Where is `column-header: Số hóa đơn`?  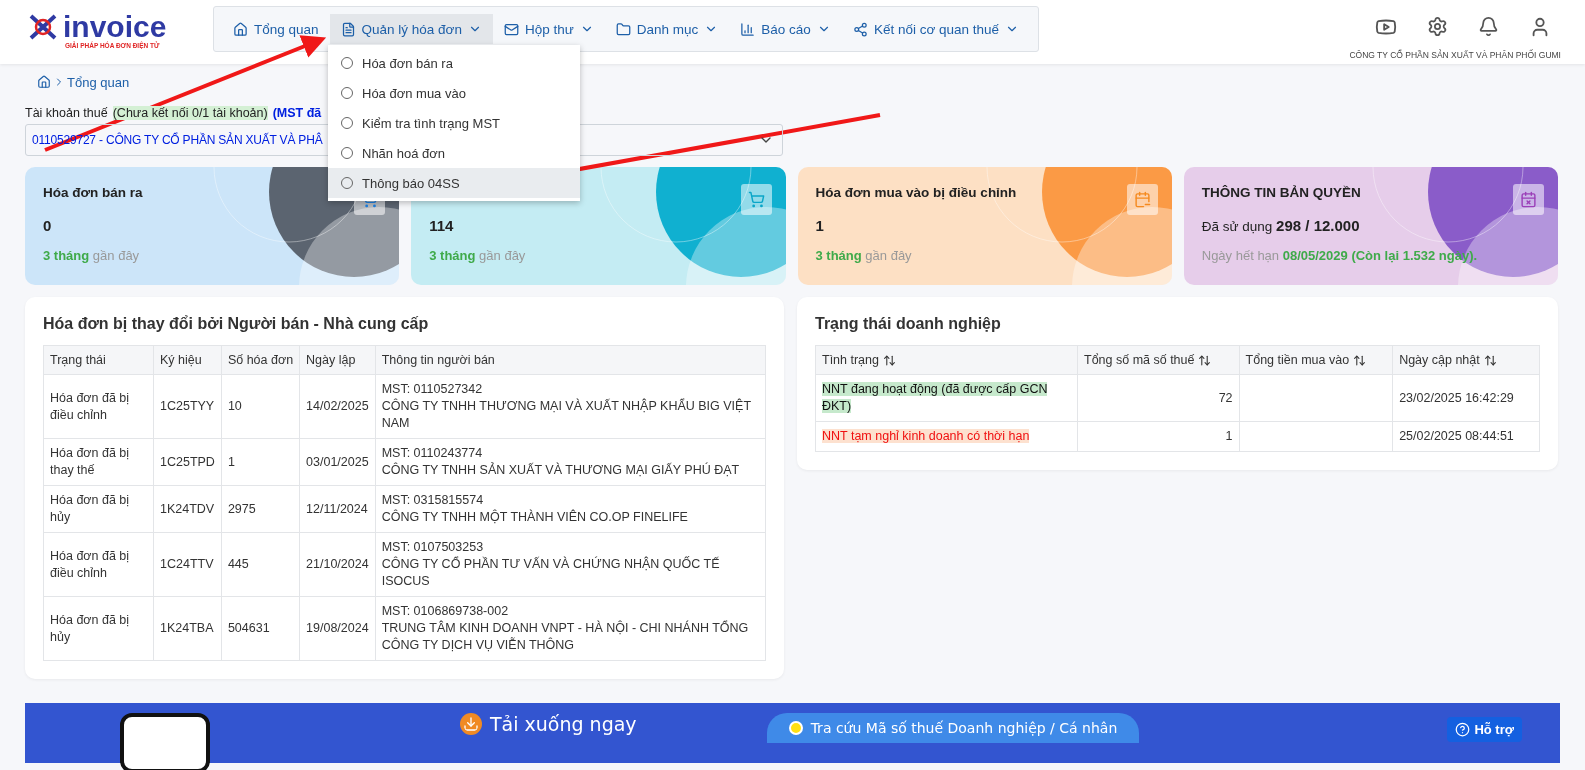
column-header: Số hóa đơn is located at coordinates (260, 360).